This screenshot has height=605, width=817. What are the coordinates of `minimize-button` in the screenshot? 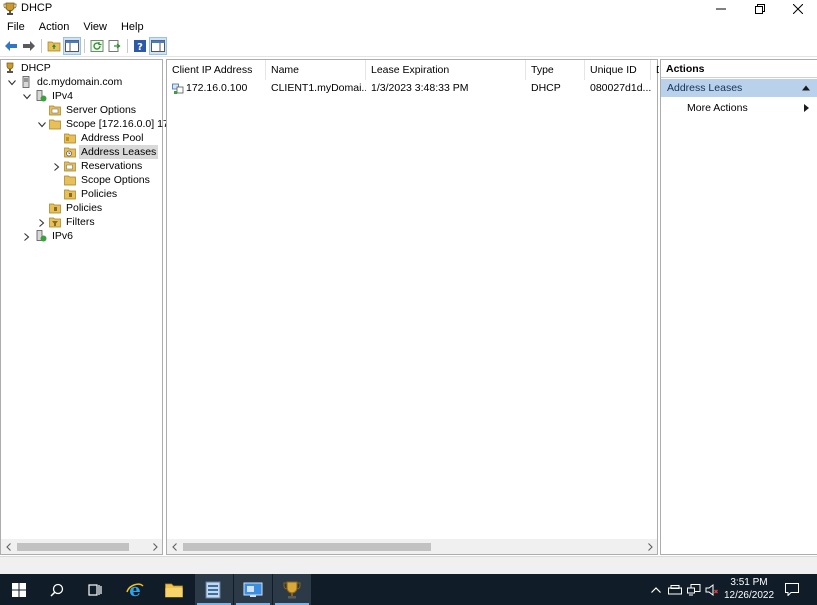 It's located at (721, 9).